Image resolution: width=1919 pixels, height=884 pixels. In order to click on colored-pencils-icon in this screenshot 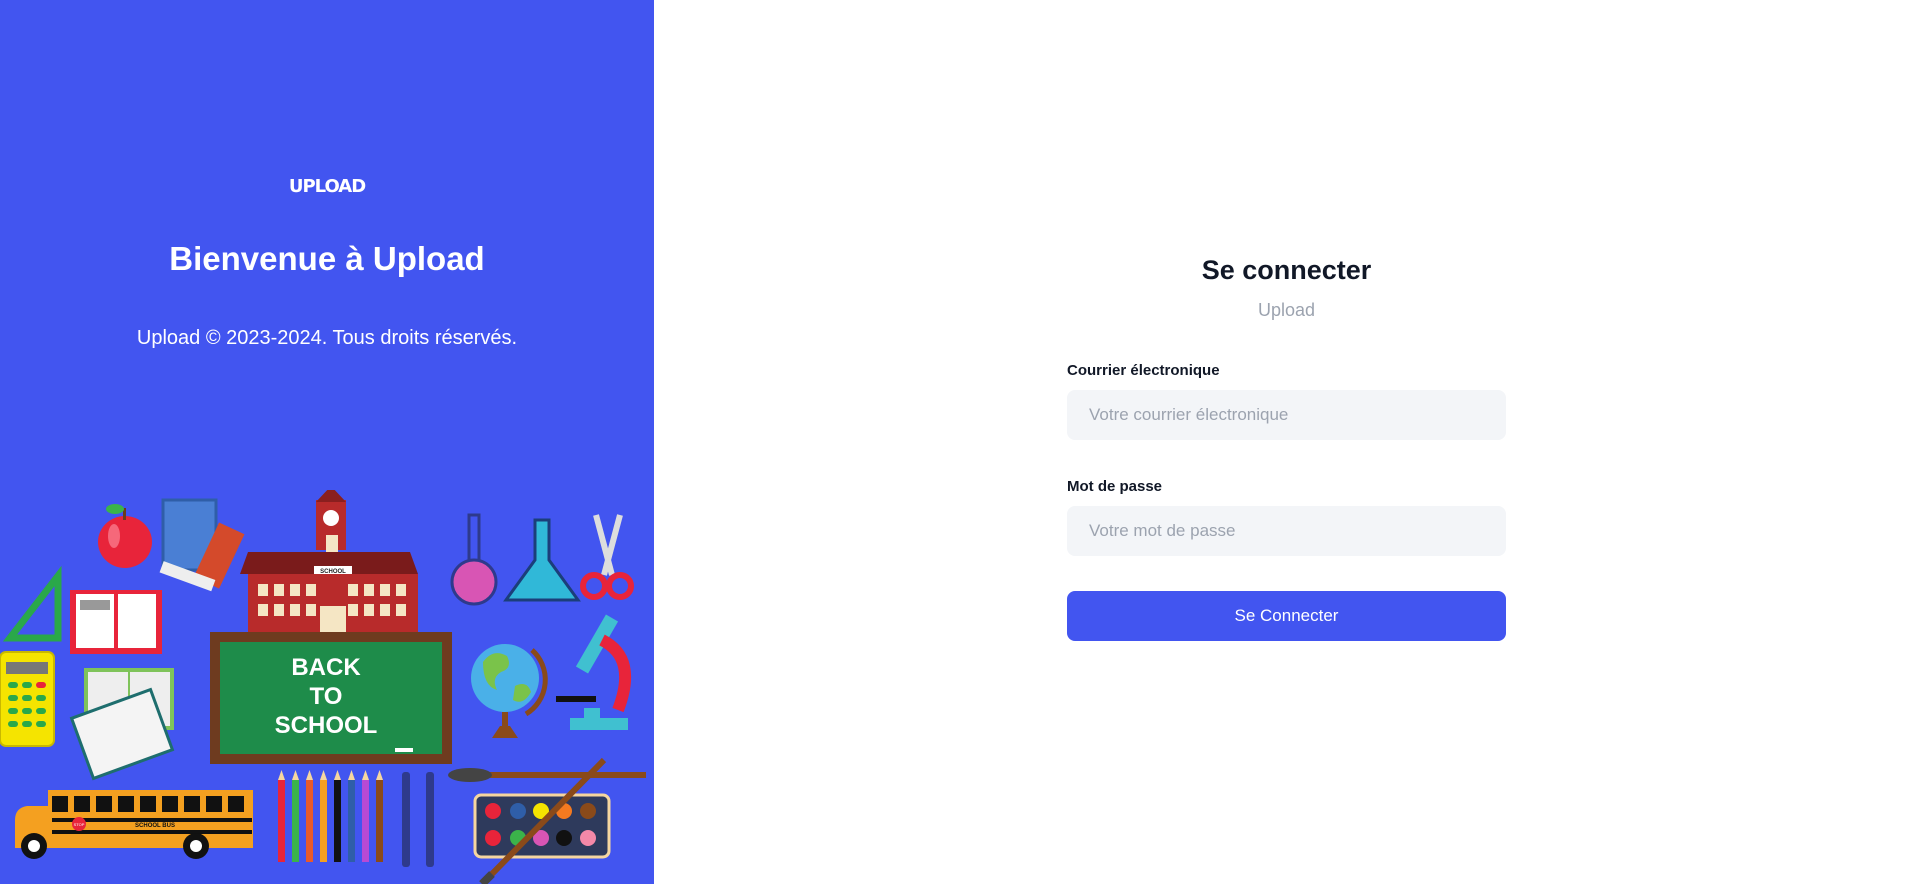, I will do `click(330, 816)`.